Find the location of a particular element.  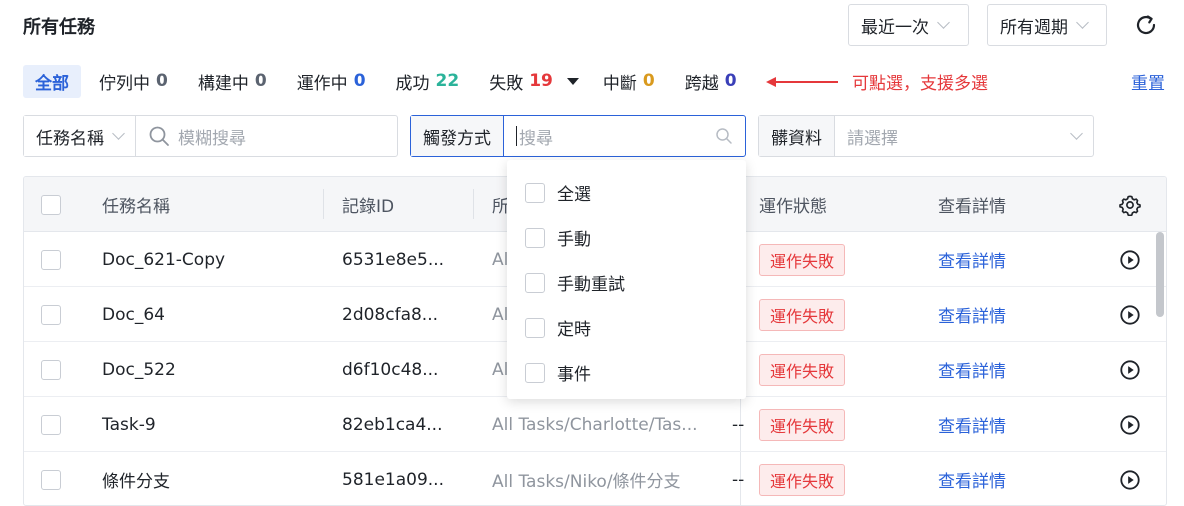

period-select: 所有週期 is located at coordinates (1047, 25).